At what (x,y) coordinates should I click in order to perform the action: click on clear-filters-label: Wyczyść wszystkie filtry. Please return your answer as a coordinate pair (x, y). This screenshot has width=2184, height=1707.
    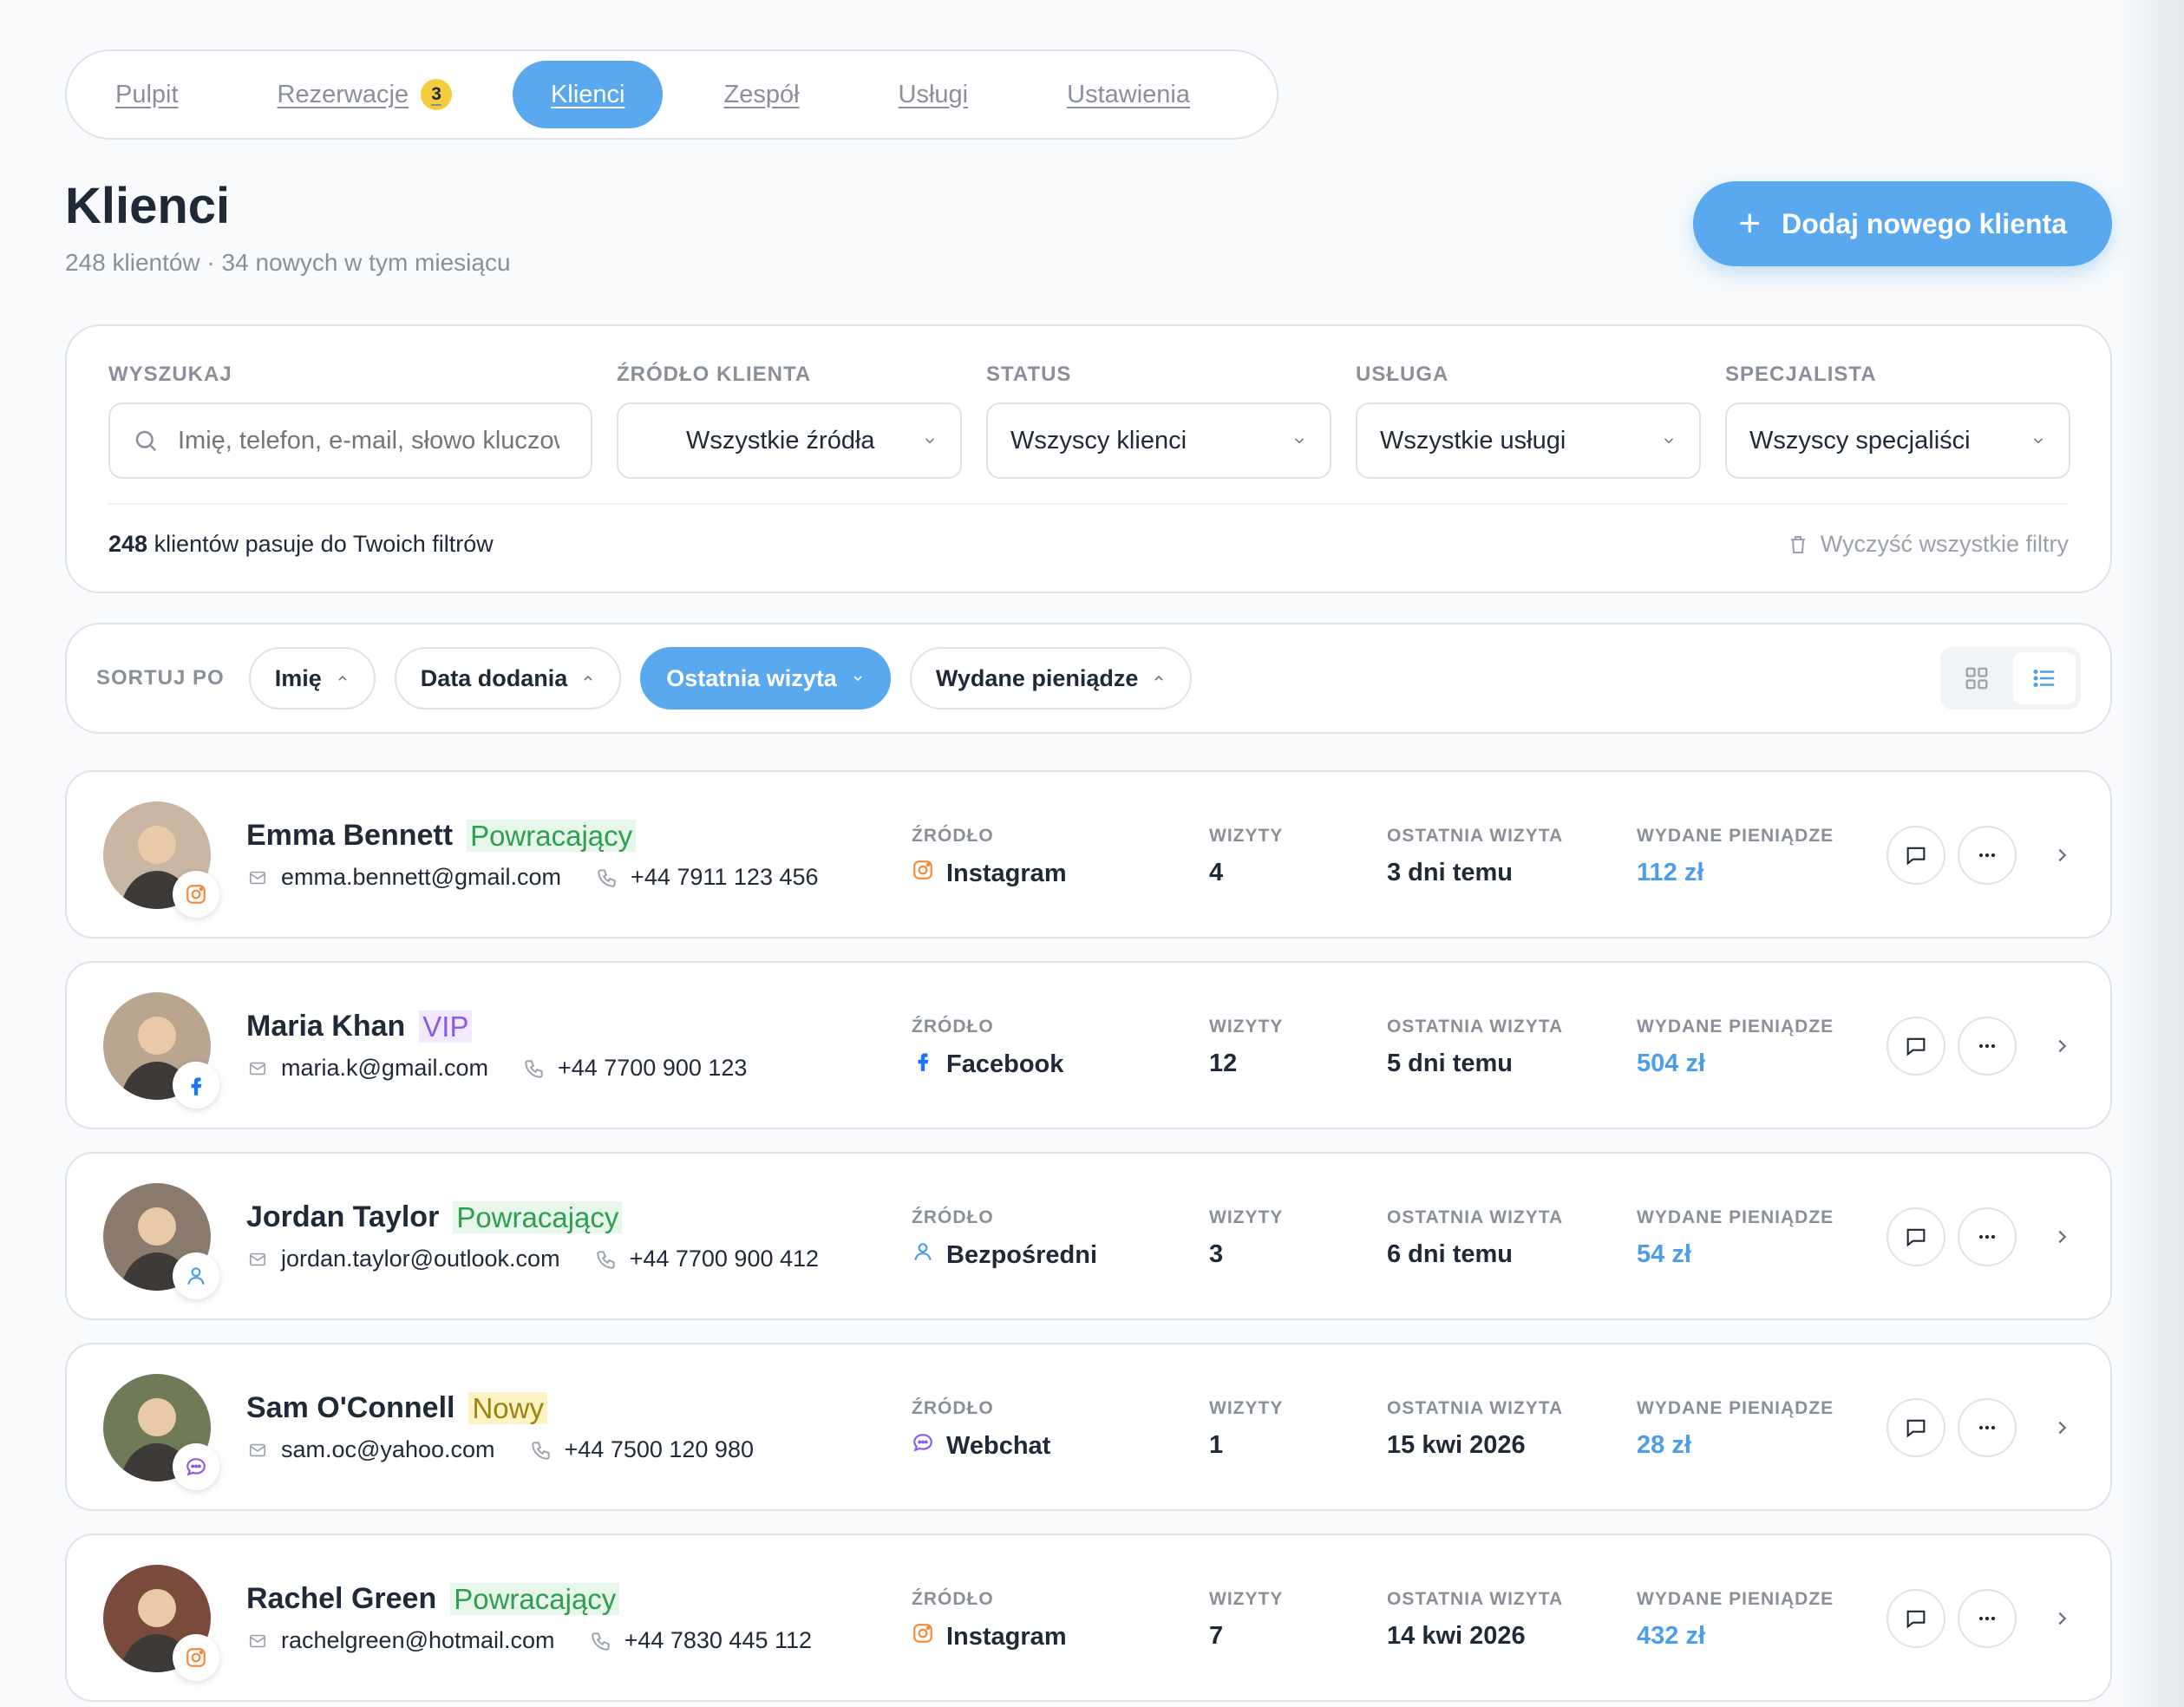
    Looking at the image, I should click on (1944, 544).